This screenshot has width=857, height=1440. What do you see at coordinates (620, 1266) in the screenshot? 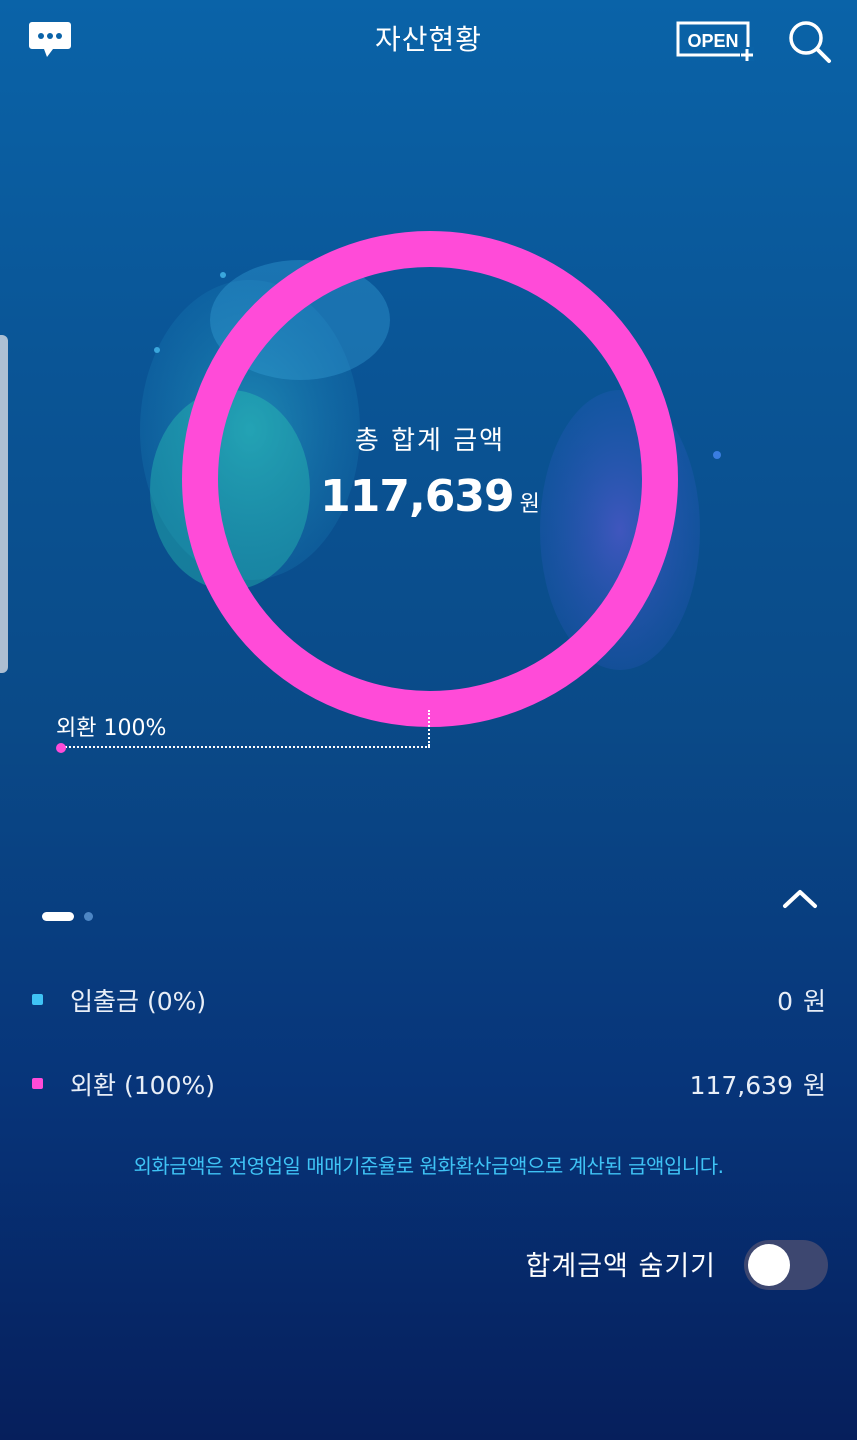
I see `hide-total-label: 합계금액 숨기기` at bounding box center [620, 1266].